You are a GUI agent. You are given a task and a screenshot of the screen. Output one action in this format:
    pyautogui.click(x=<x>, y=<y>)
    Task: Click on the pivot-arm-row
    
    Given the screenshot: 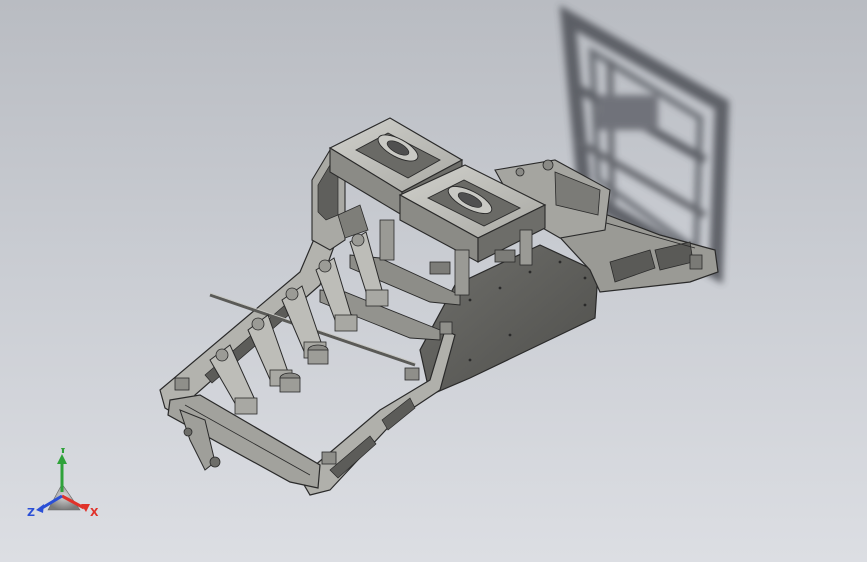 What is the action you would take?
    pyautogui.click(x=299, y=323)
    